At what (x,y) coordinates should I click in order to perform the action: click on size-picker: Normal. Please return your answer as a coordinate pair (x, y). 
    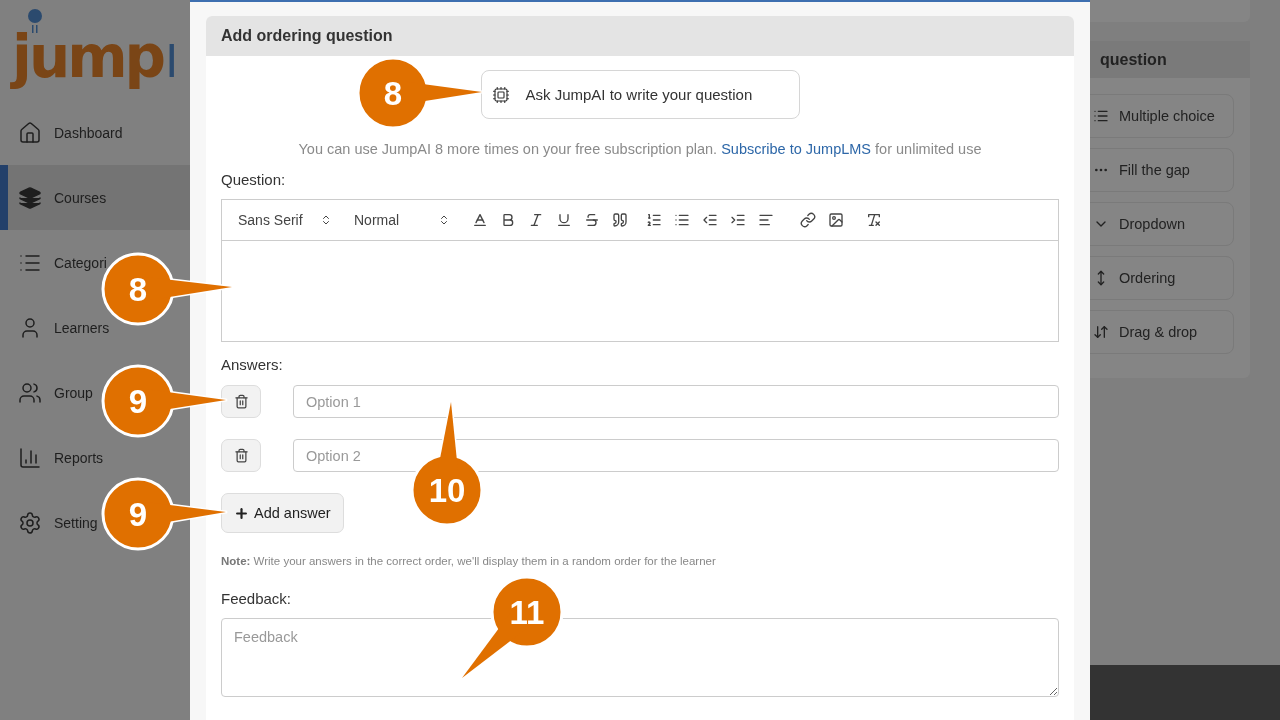
    Looking at the image, I should click on (406, 220).